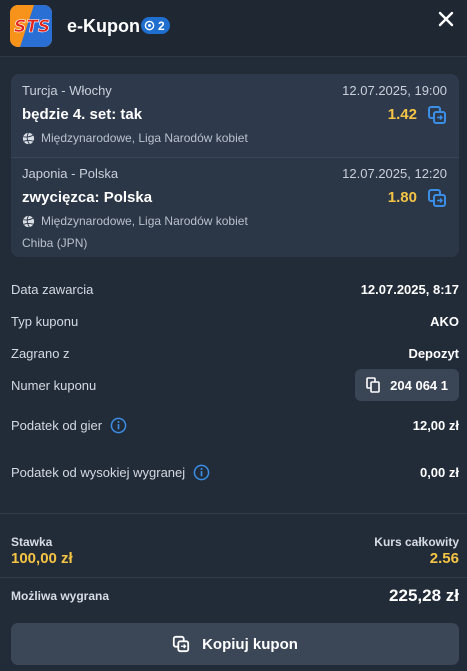 The height and width of the screenshot is (671, 467). I want to click on total-odds-label: Kurs całkowity, so click(416, 542).